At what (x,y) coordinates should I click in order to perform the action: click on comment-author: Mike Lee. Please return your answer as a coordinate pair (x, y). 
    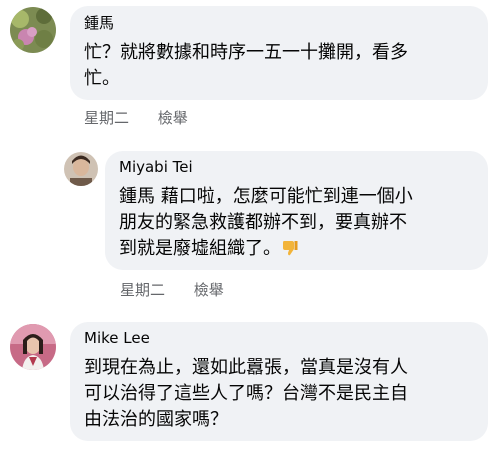
    Looking at the image, I should click on (117, 338).